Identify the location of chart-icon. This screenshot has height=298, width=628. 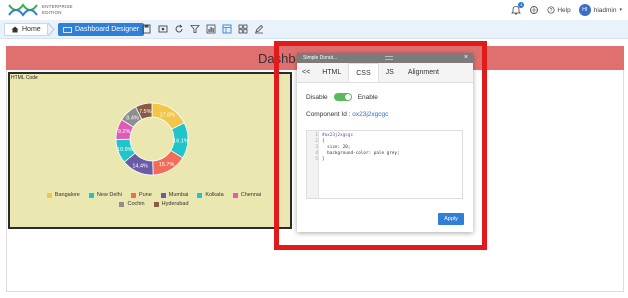
(211, 29).